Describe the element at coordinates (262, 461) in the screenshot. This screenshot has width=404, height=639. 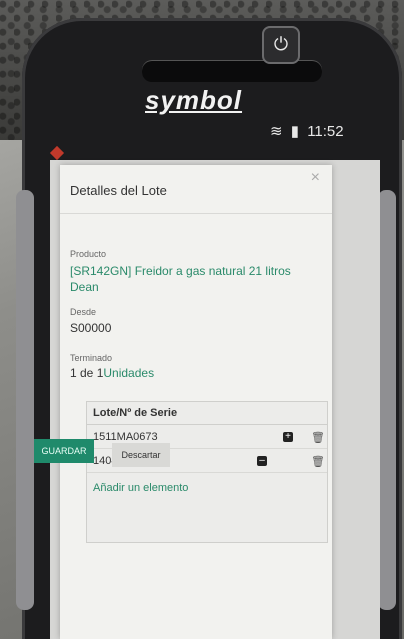
I see `minus-icon: –` at that location.